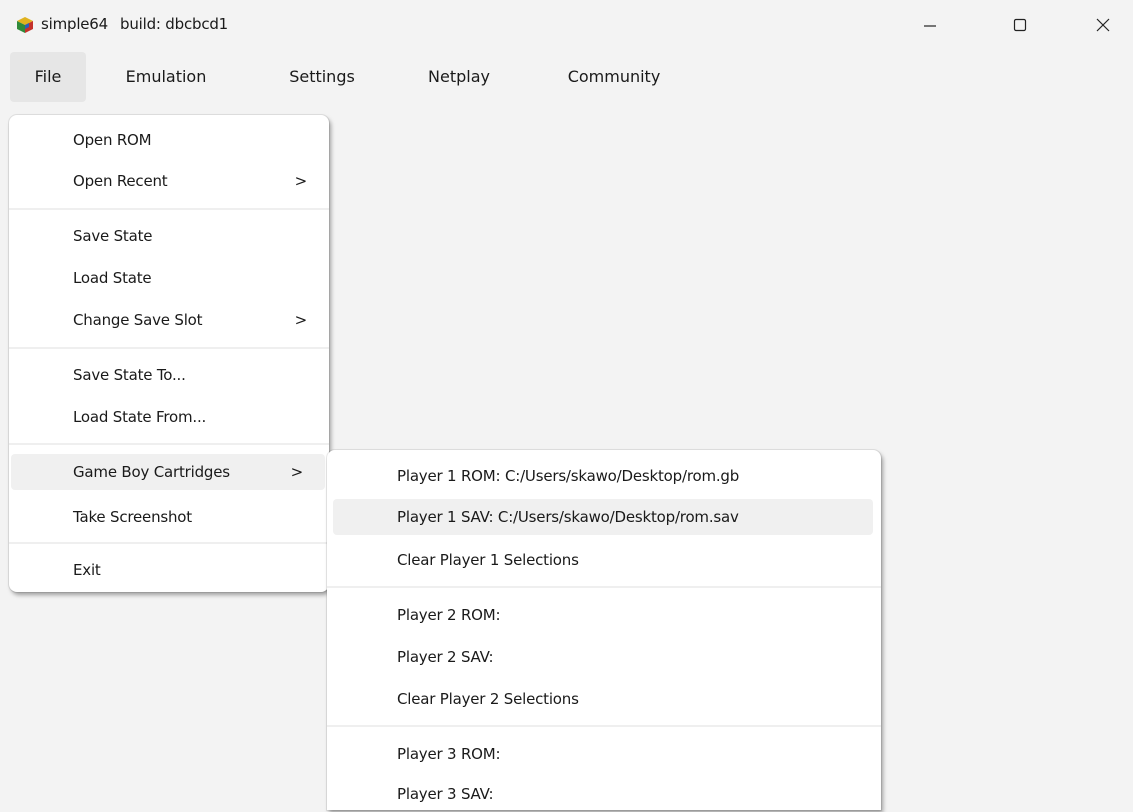  What do you see at coordinates (604, 615) in the screenshot?
I see `menu-item-player2-rom: Player 2 ROM:` at bounding box center [604, 615].